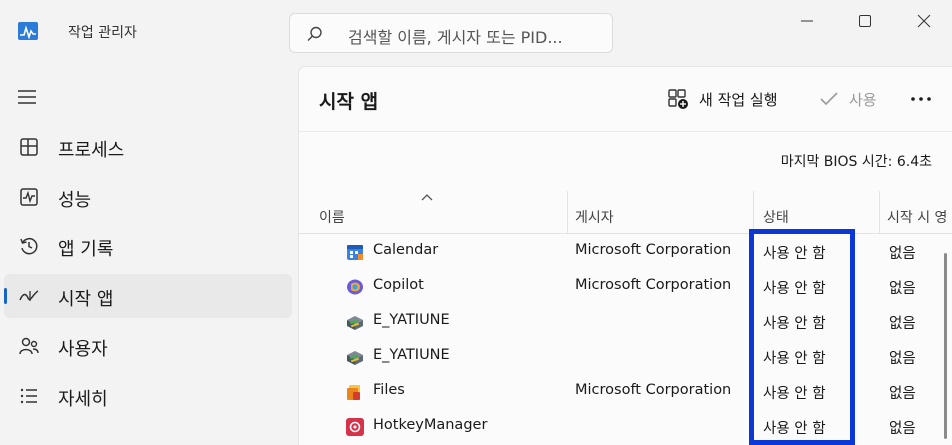  I want to click on more-options-button, so click(921, 99).